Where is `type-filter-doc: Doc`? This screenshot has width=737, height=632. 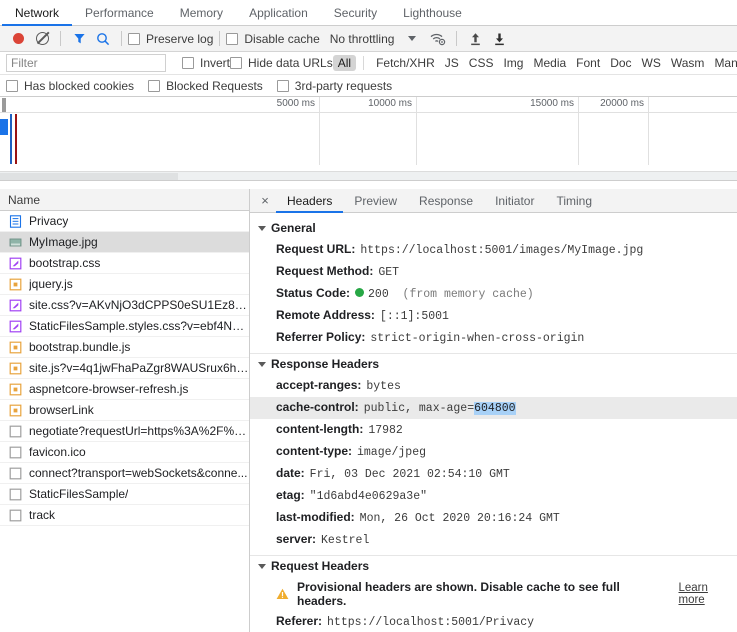 type-filter-doc: Doc is located at coordinates (620, 63).